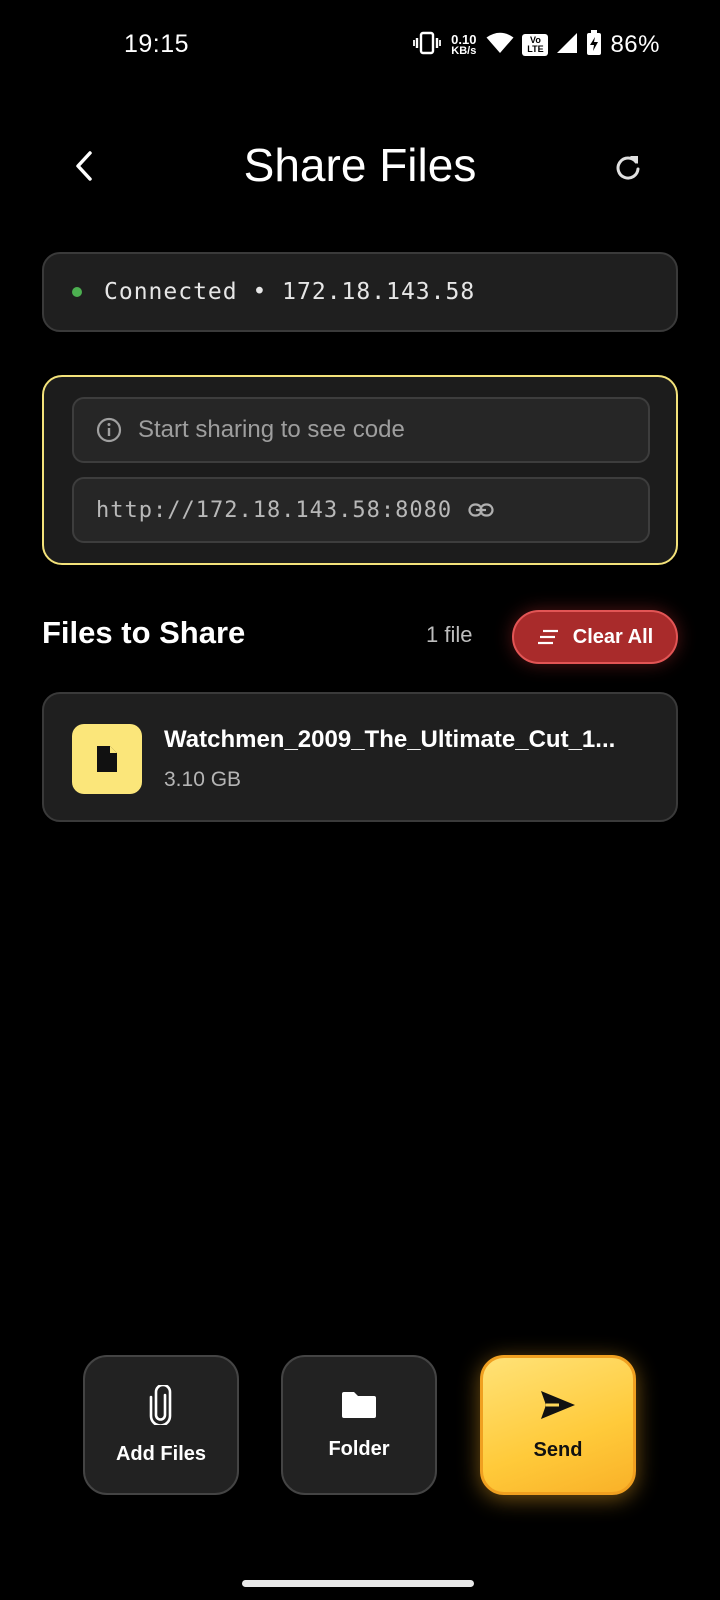 Image resolution: width=720 pixels, height=1600 pixels. Describe the element at coordinates (427, 45) in the screenshot. I see `vibrate-icon` at that location.